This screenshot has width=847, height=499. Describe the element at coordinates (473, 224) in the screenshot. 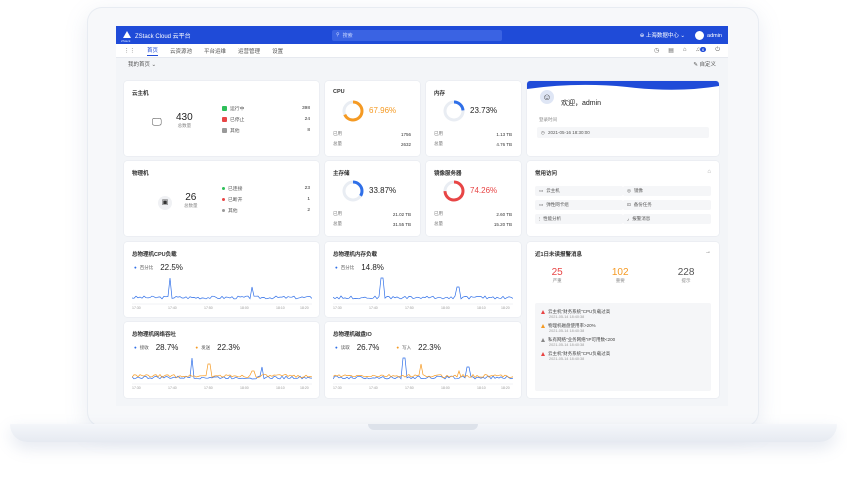

I see `kv-total: 总量 15.20 TB` at that location.